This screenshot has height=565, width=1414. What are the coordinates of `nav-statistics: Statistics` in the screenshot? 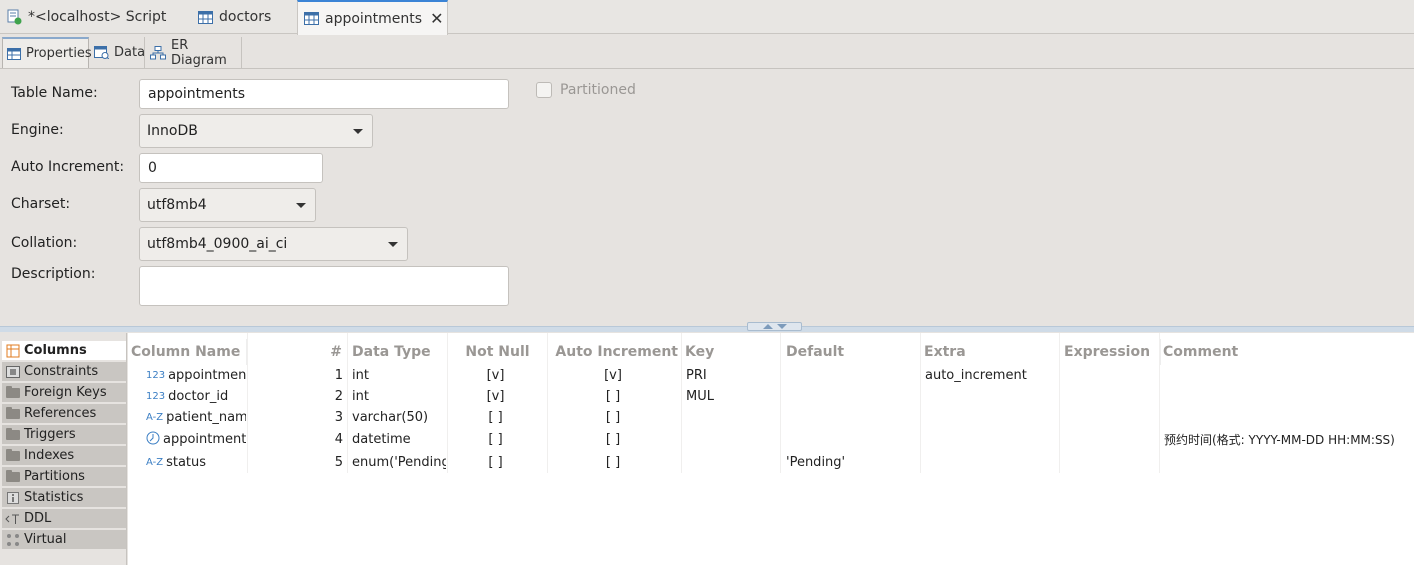 It's located at (64, 498).